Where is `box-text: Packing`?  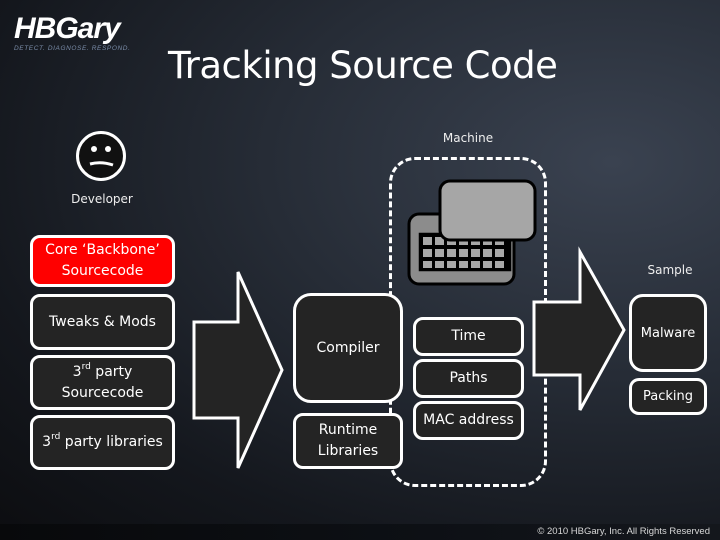
box-text: Packing is located at coordinates (667, 396).